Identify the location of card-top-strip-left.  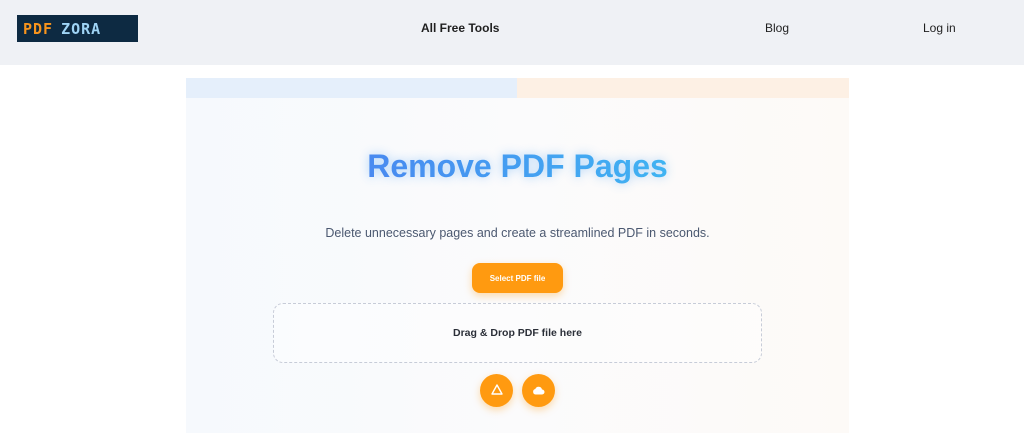
(351, 88).